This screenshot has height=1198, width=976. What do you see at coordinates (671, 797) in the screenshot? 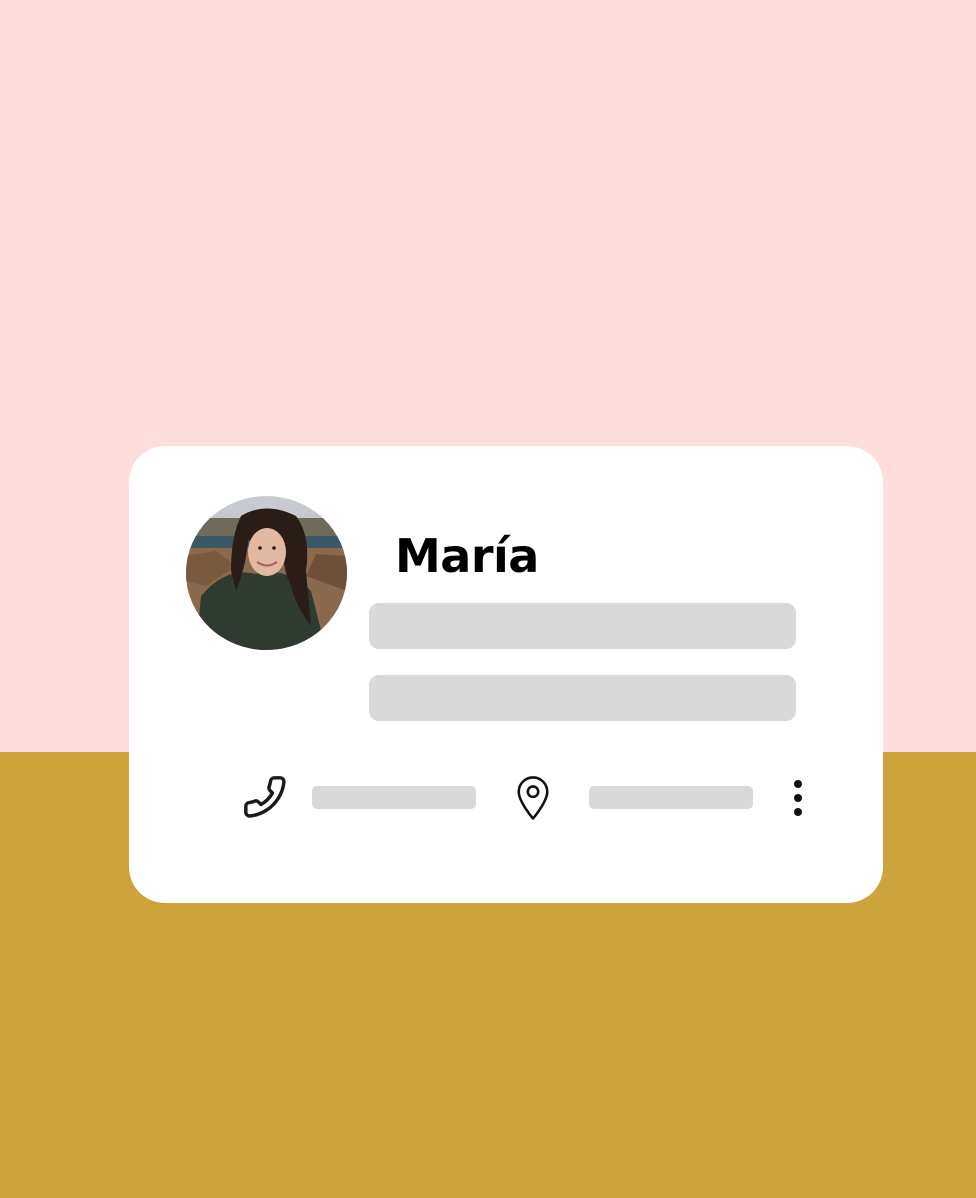
I see `location-placeholder` at bounding box center [671, 797].